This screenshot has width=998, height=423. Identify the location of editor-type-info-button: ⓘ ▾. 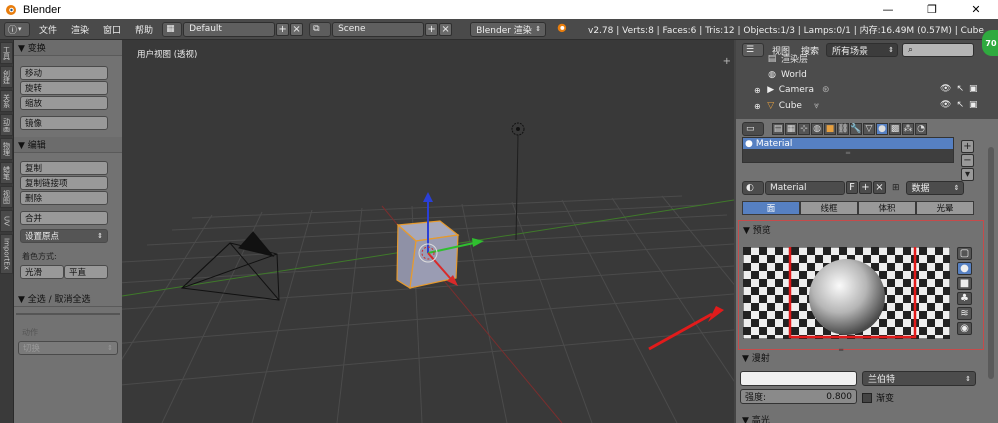
(17, 29).